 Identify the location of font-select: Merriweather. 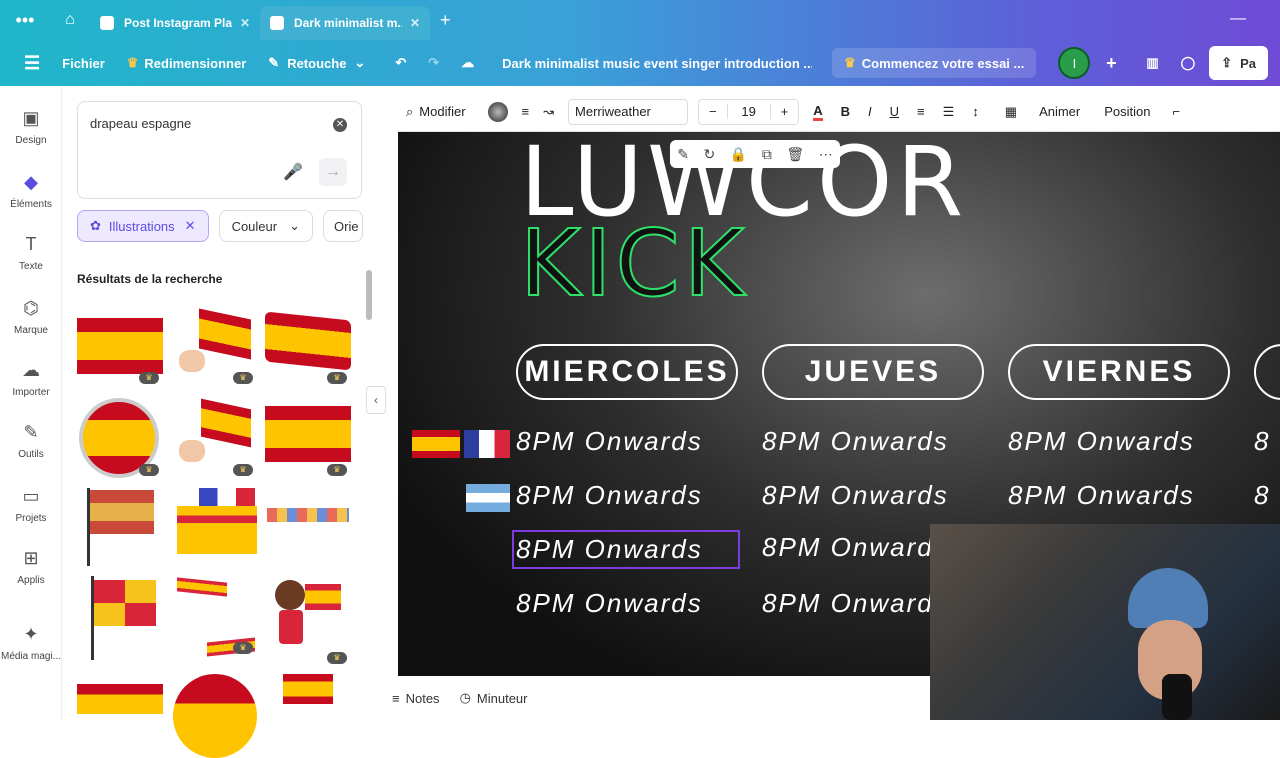
(628, 111).